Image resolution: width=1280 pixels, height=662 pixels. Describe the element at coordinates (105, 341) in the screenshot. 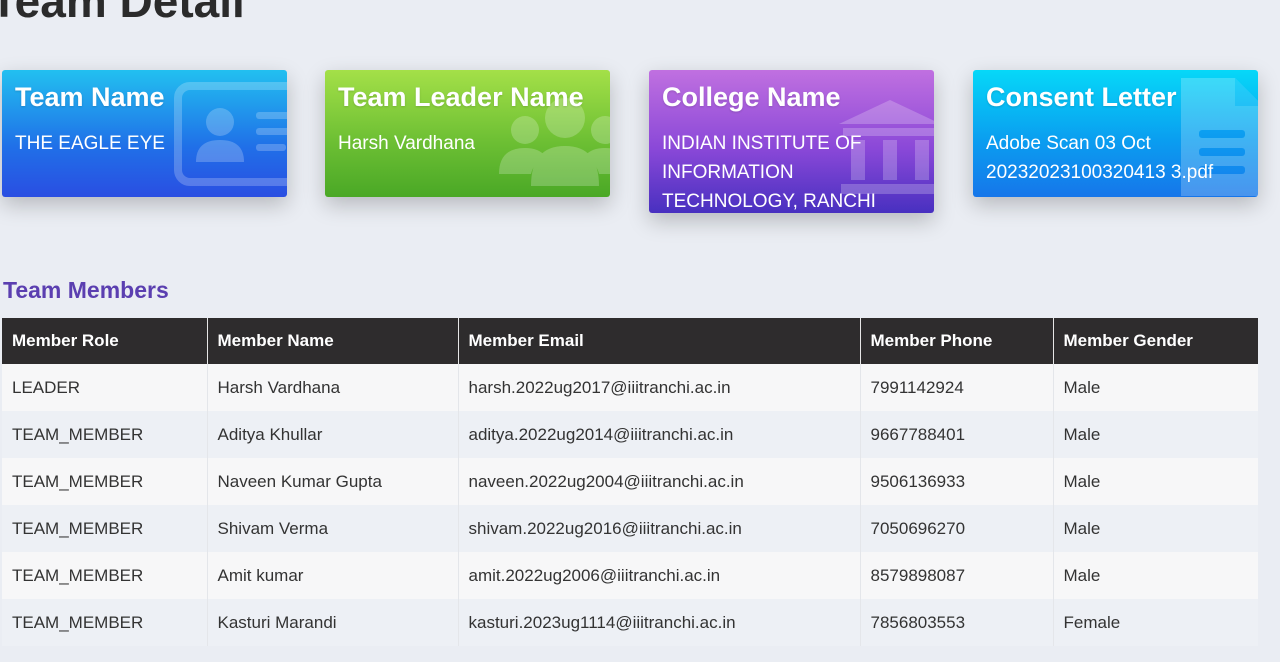

I see `column-header-role: Member Role` at that location.